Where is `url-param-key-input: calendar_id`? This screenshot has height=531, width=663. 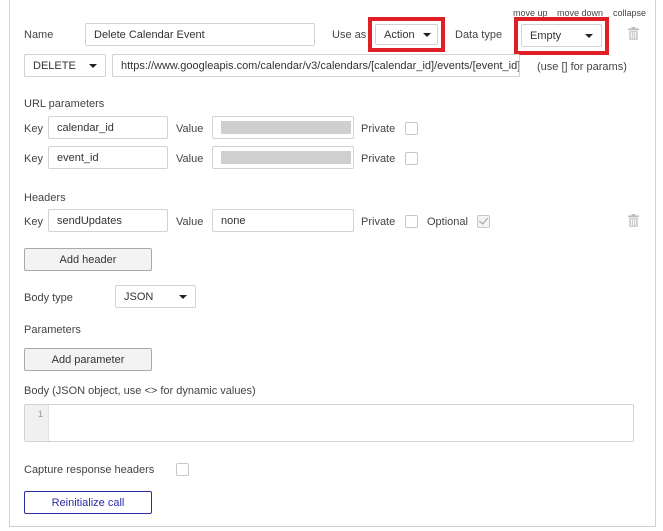 url-param-key-input: calendar_id is located at coordinates (108, 127).